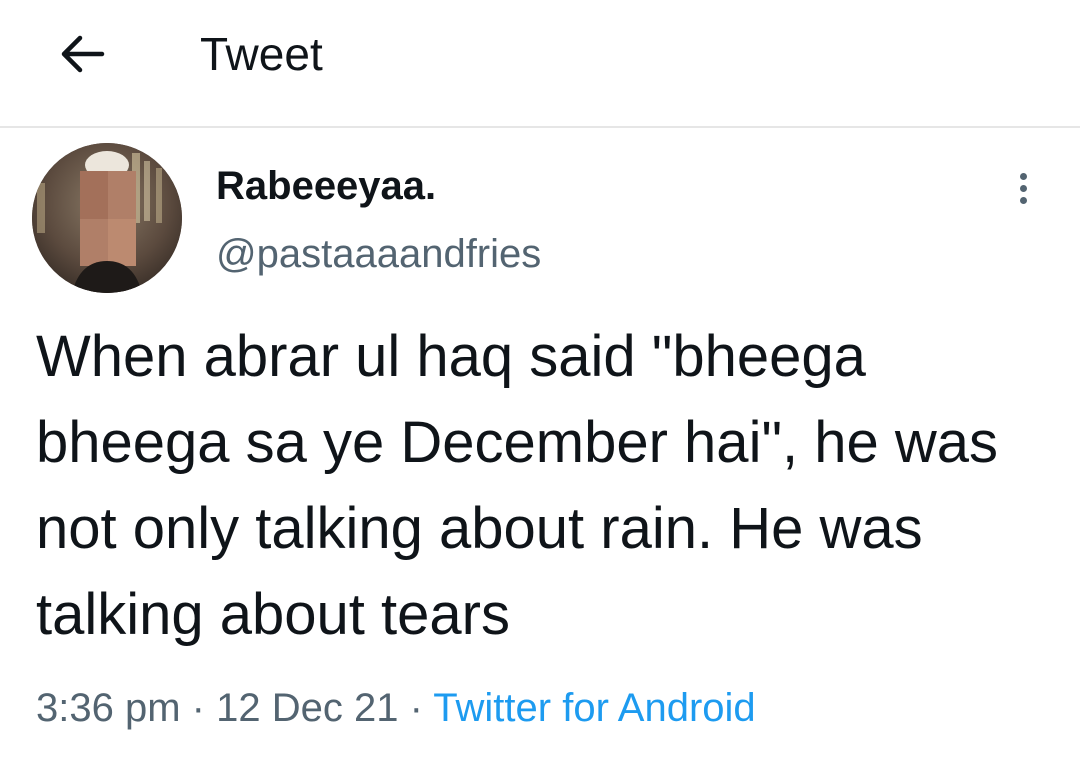  I want to click on avatar-image, so click(107, 218).